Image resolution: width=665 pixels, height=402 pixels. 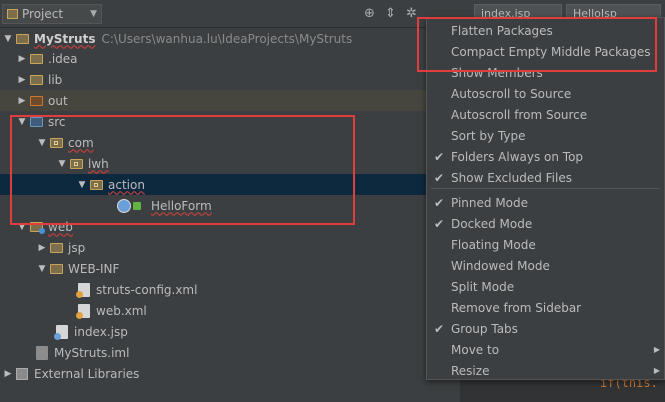 I want to click on project-view-selector: Project ▼, so click(x=52, y=14).